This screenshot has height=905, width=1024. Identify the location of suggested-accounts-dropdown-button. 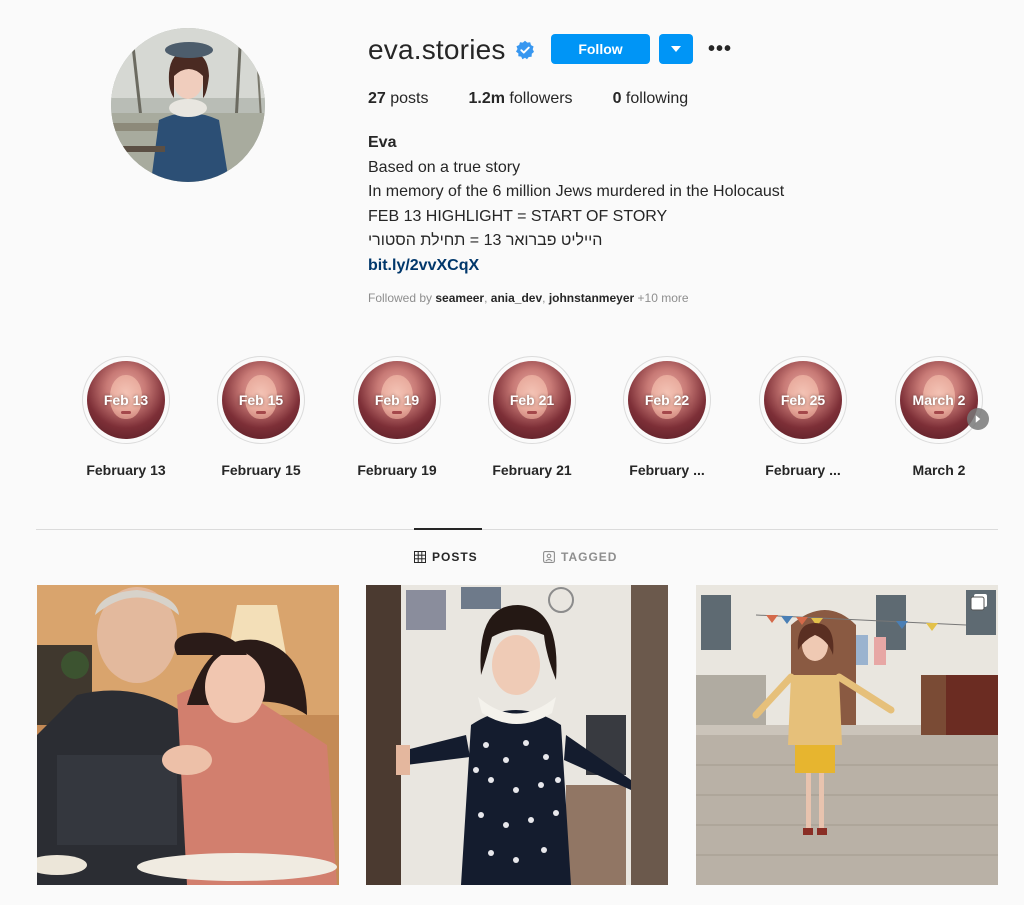
(676, 49).